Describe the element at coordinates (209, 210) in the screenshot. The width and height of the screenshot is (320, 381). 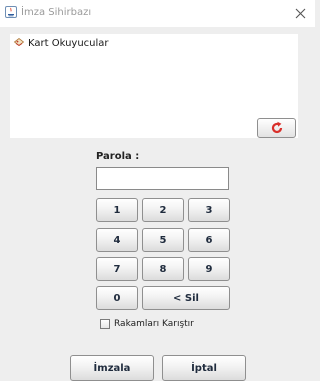
I see `key-3: 3` at that location.